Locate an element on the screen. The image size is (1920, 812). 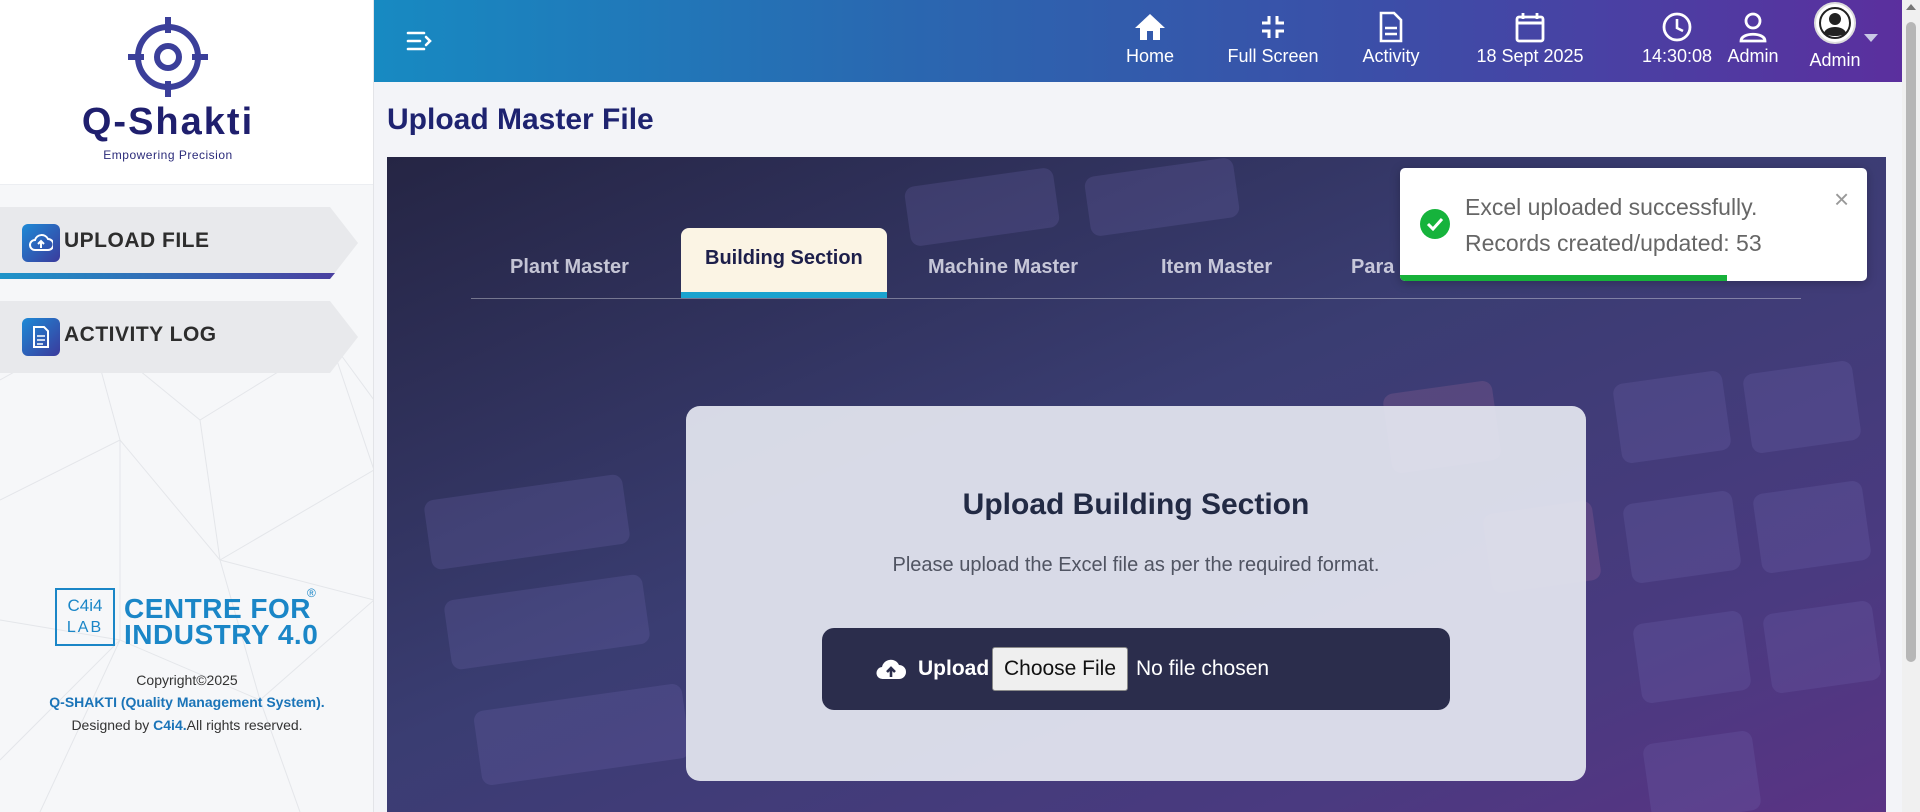
sidebar-item-upload-file: UPLOAD FILE is located at coordinates (179, 243).